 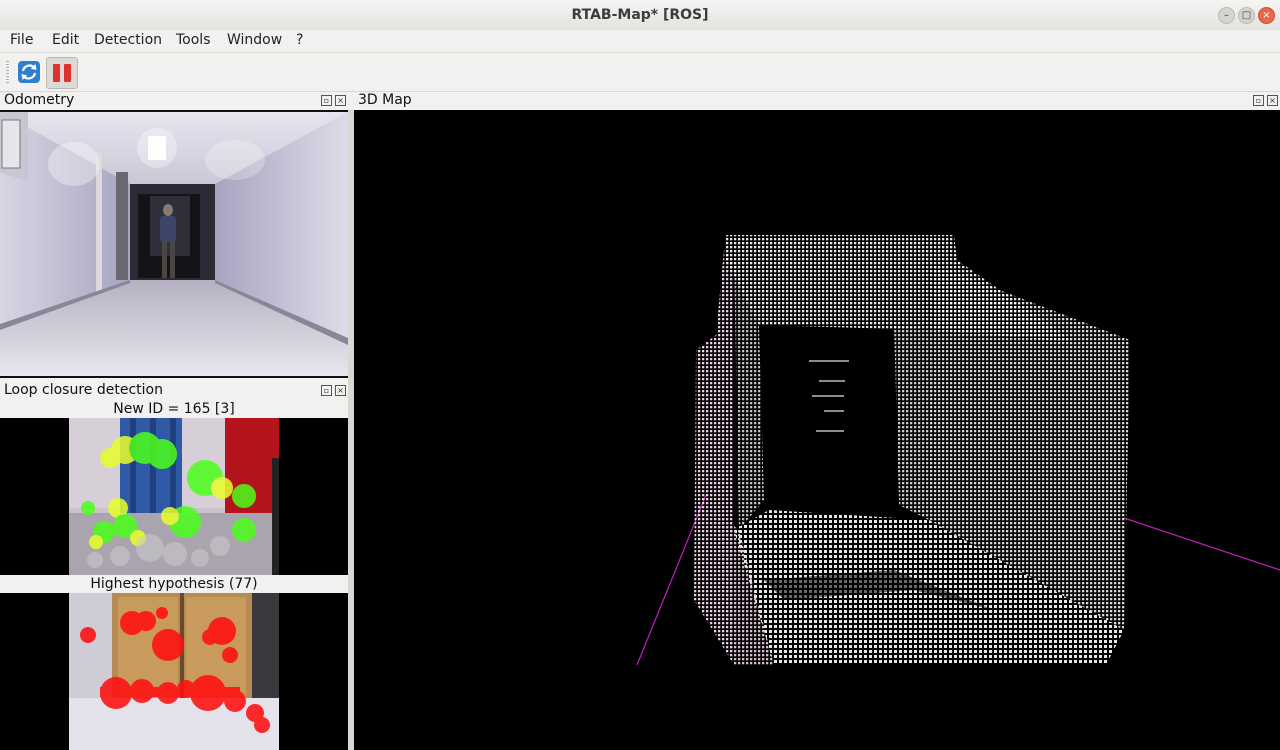 I want to click on refresh-icon, so click(x=29, y=72).